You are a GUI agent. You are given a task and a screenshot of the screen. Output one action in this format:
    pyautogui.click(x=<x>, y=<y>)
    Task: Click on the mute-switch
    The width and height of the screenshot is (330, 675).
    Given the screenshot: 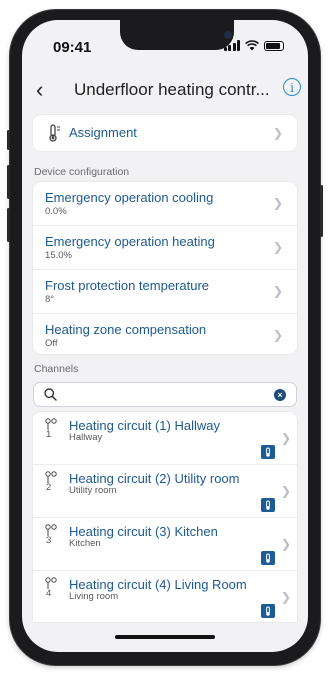 What is the action you would take?
    pyautogui.click(x=8, y=140)
    